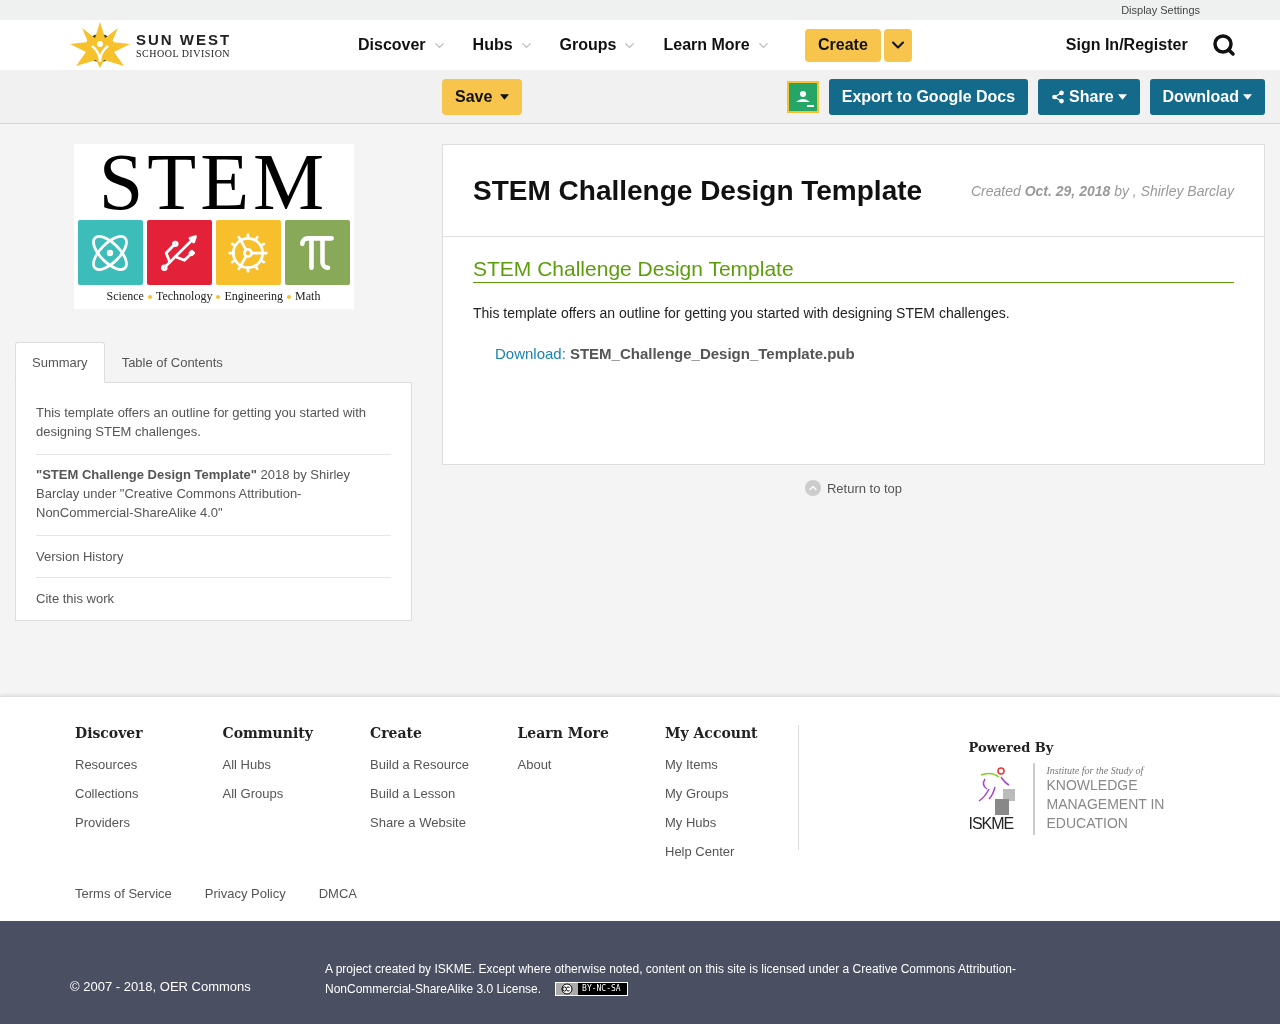  I want to click on footer-heading: Community, so click(268, 733).